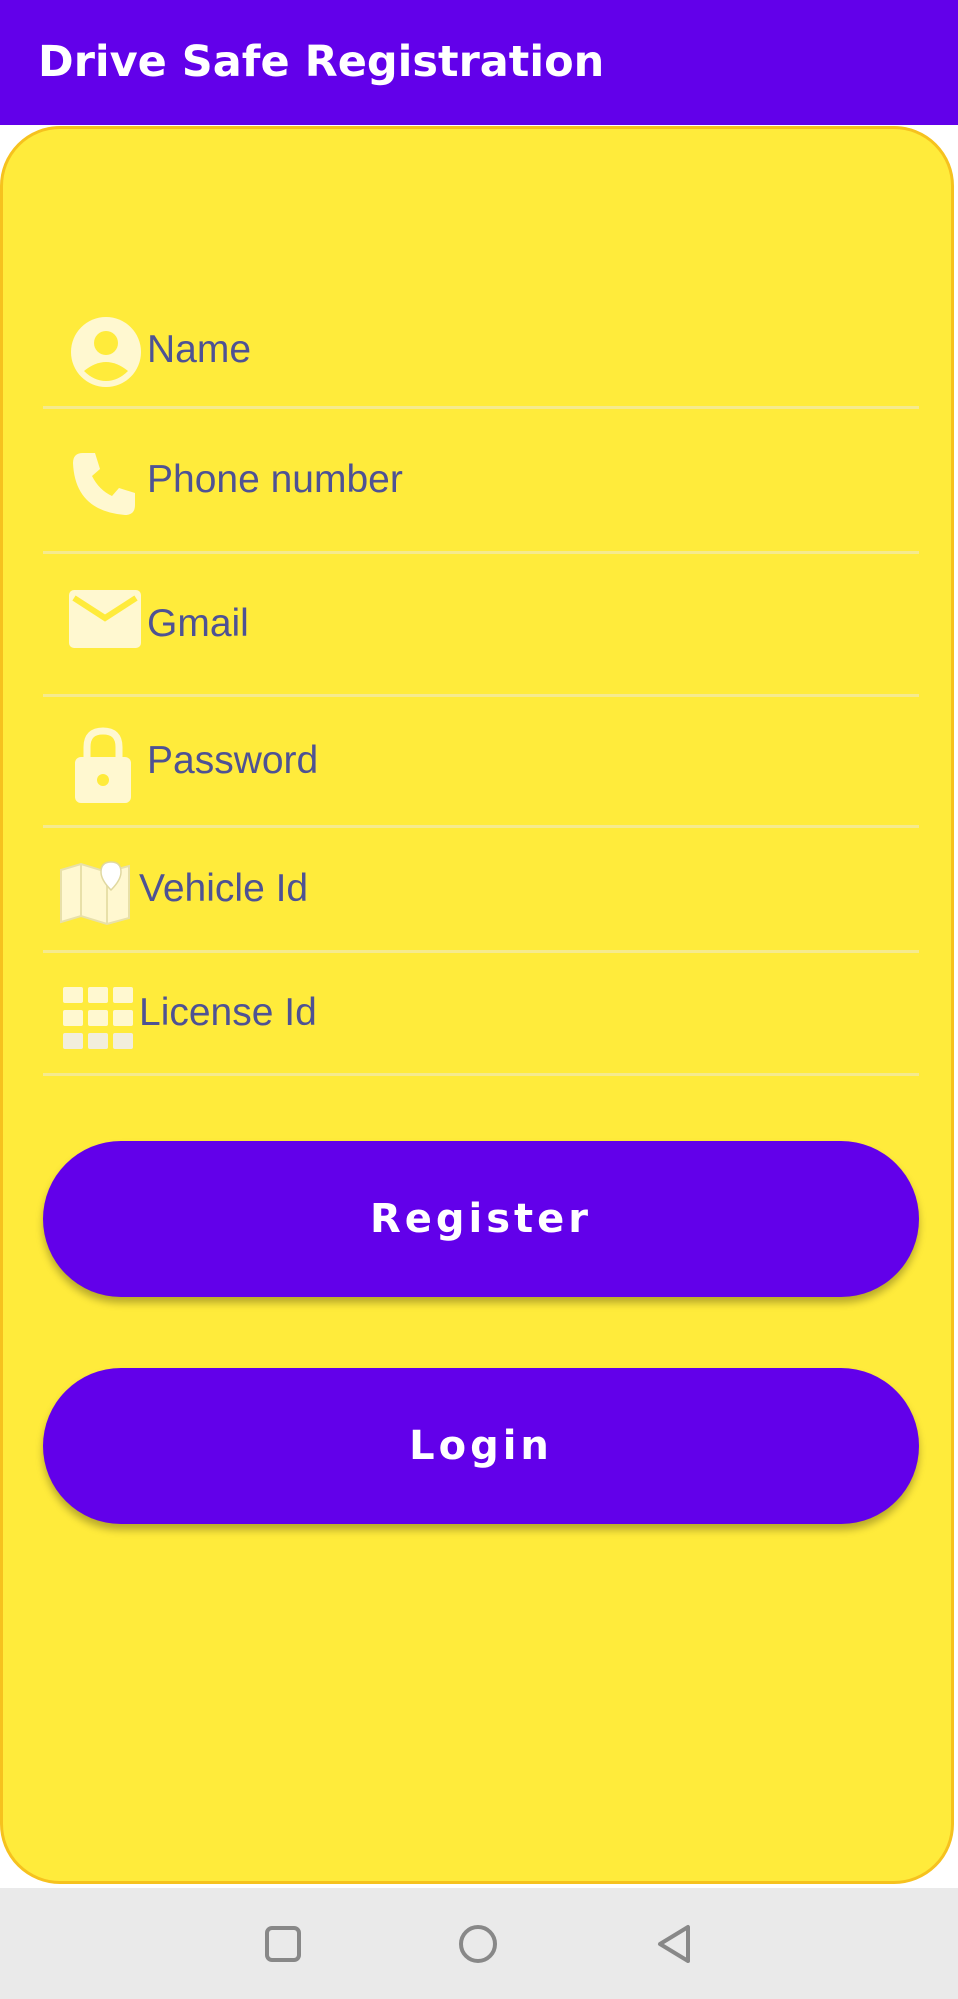 This screenshot has height=1999, width=958. I want to click on password-input, so click(533, 761).